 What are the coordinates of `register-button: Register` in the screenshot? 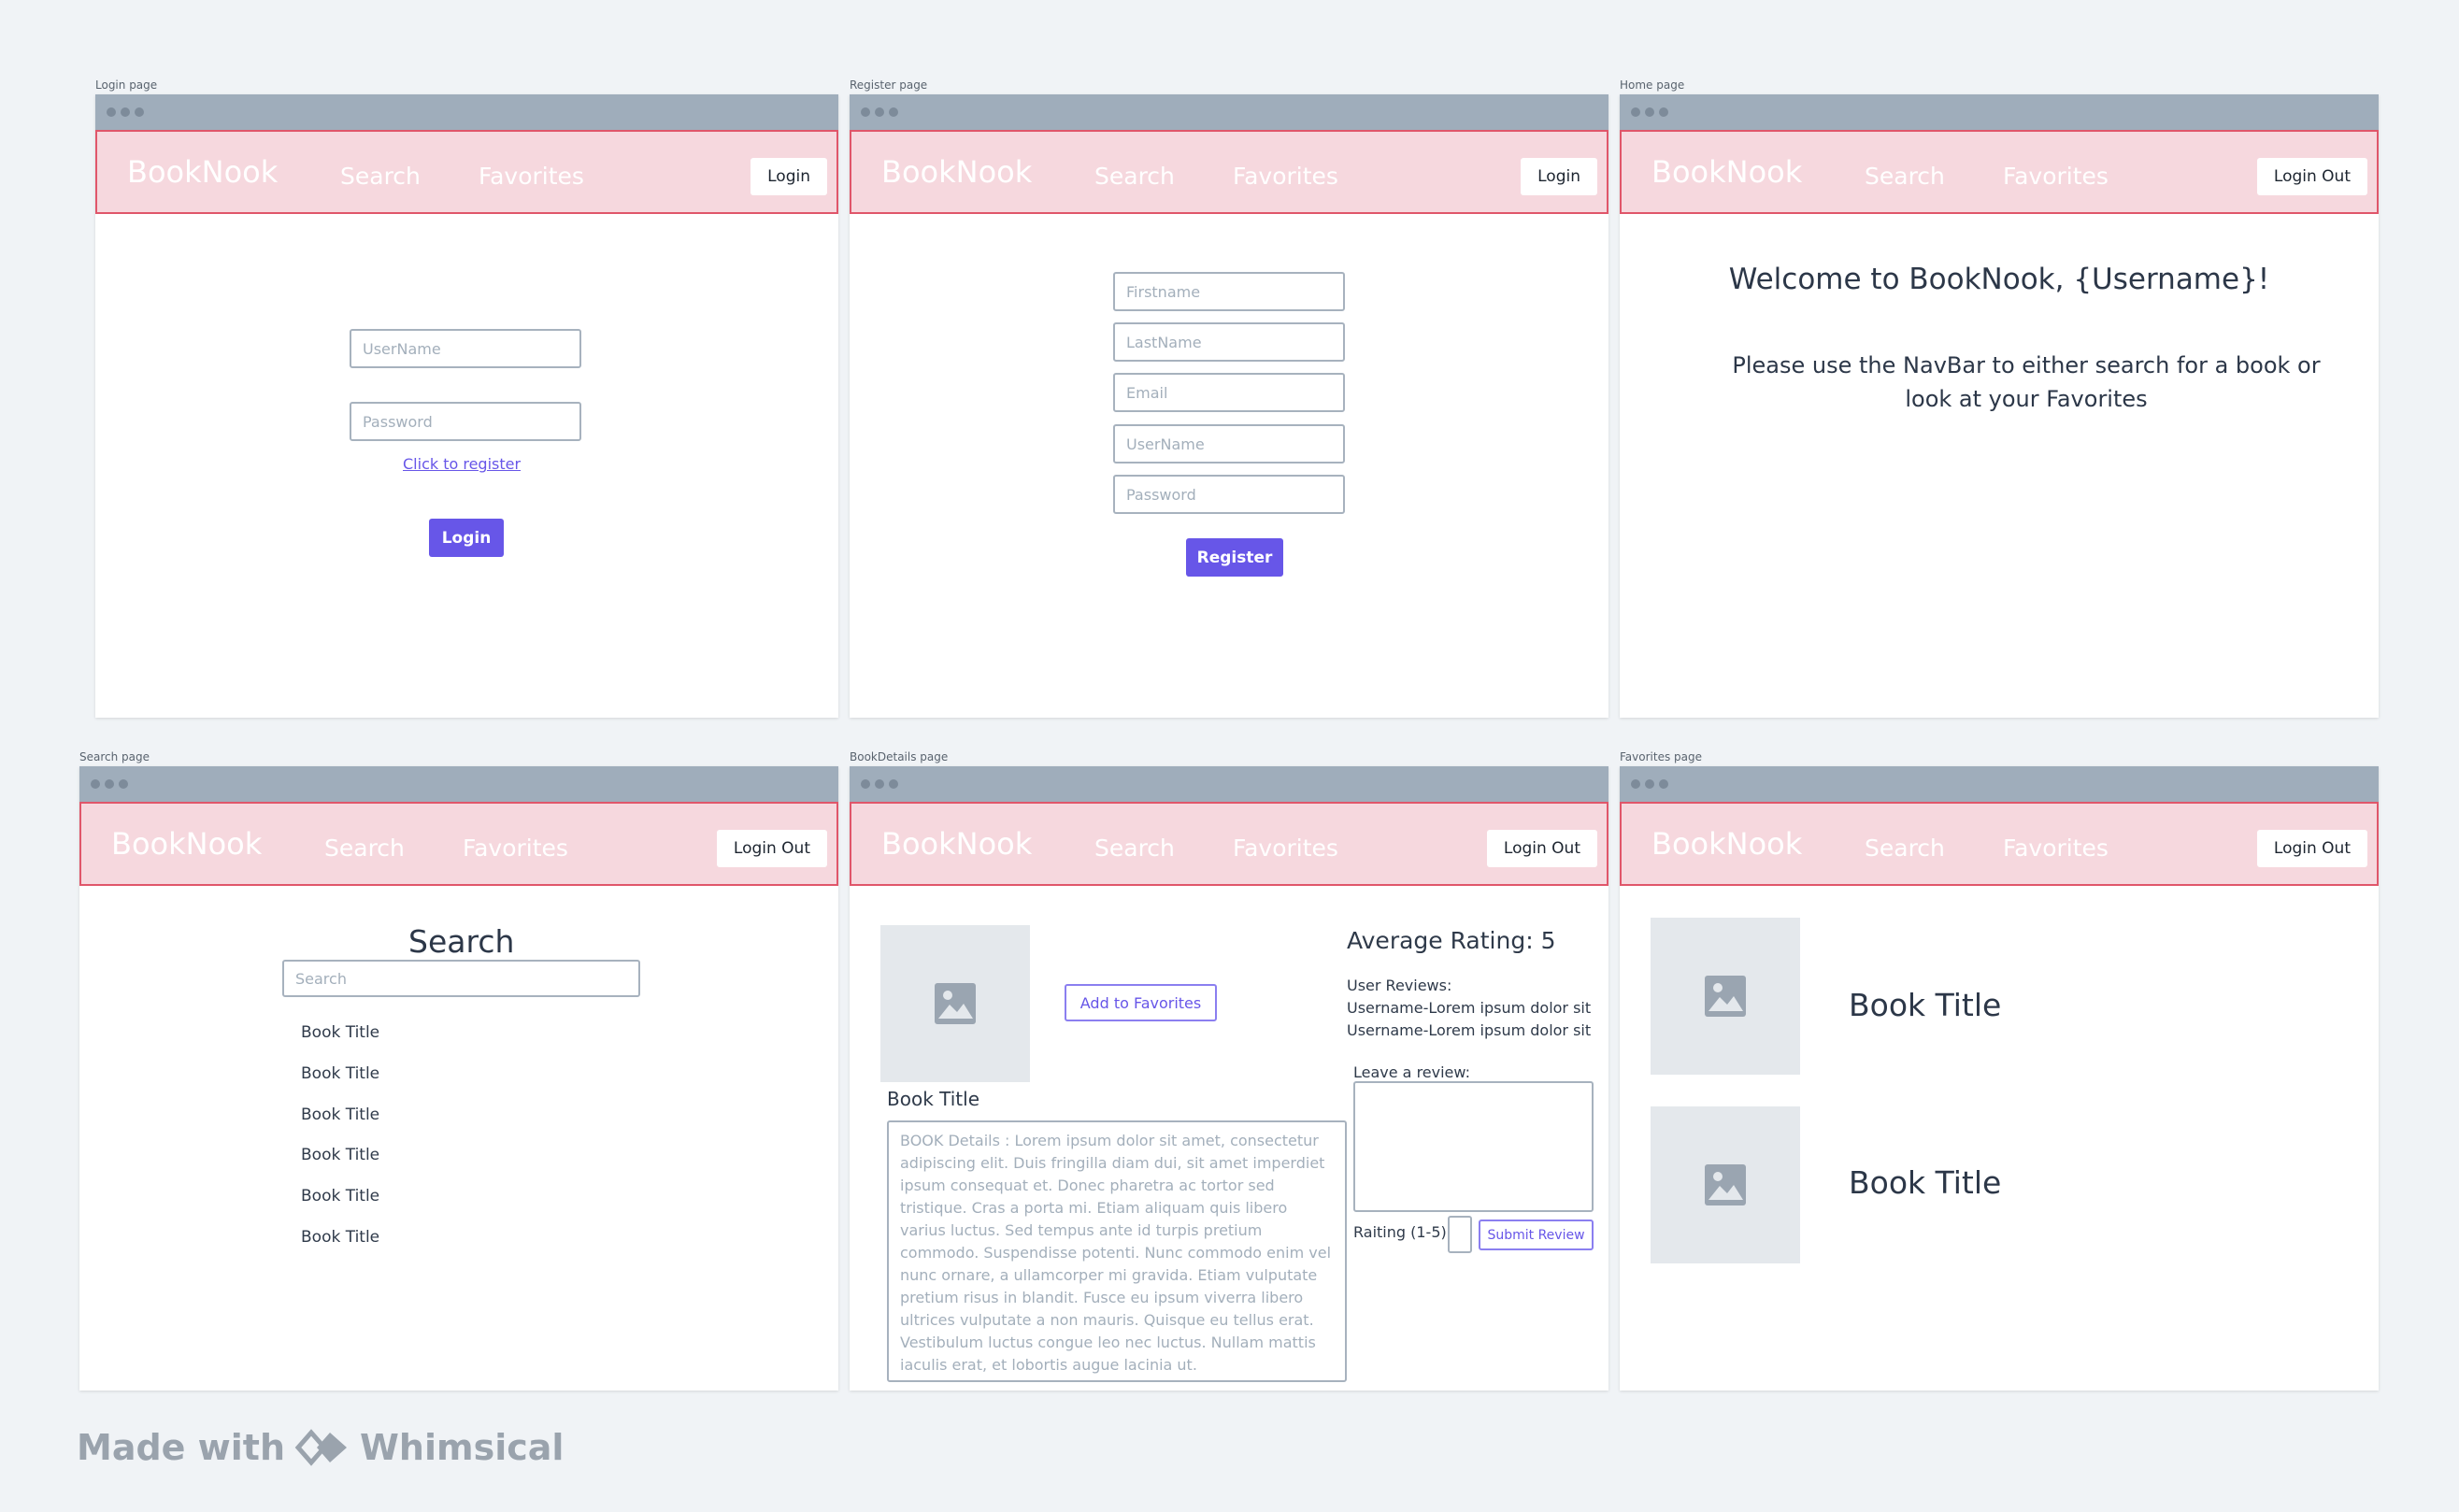 It's located at (1234, 557).